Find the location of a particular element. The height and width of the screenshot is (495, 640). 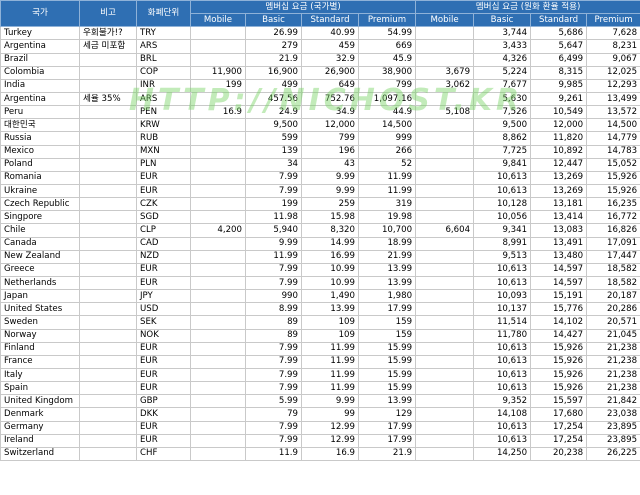

cell-currency: JPY is located at coordinates (163, 296).